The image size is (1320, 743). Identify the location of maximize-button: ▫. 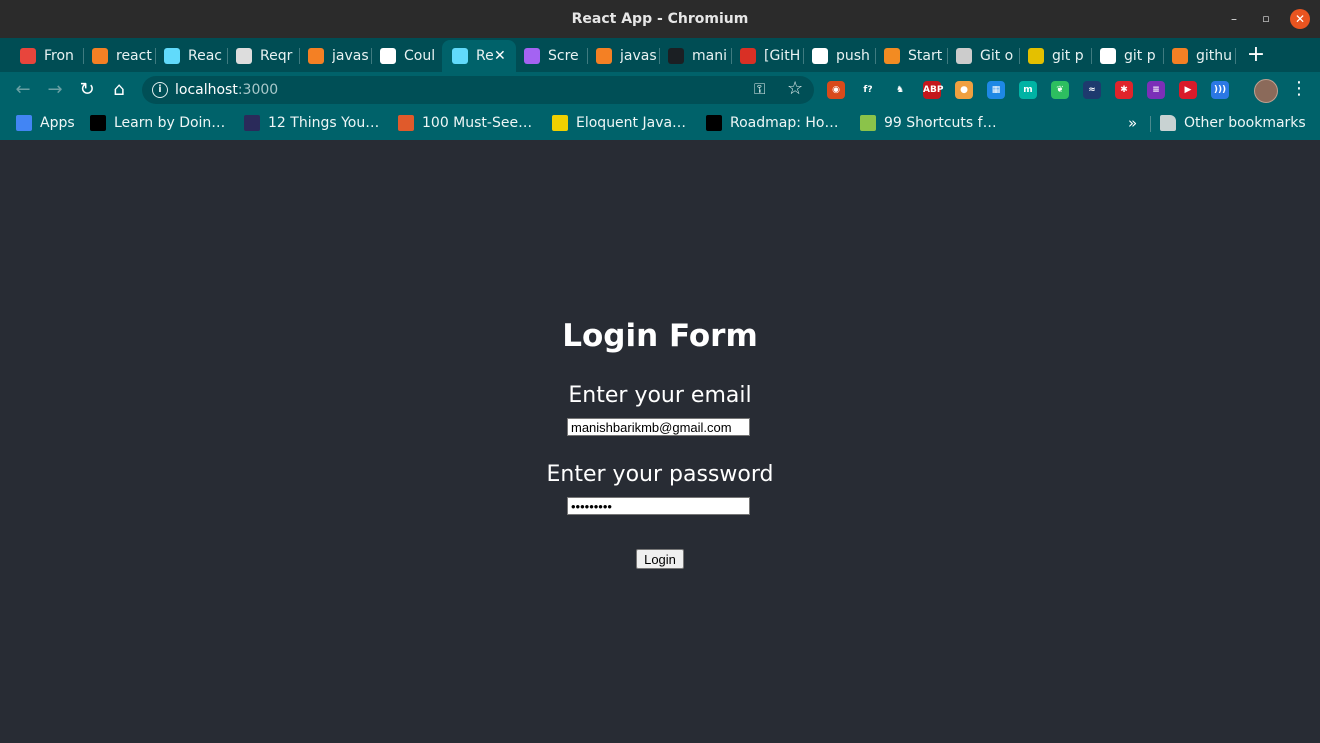
(1266, 19).